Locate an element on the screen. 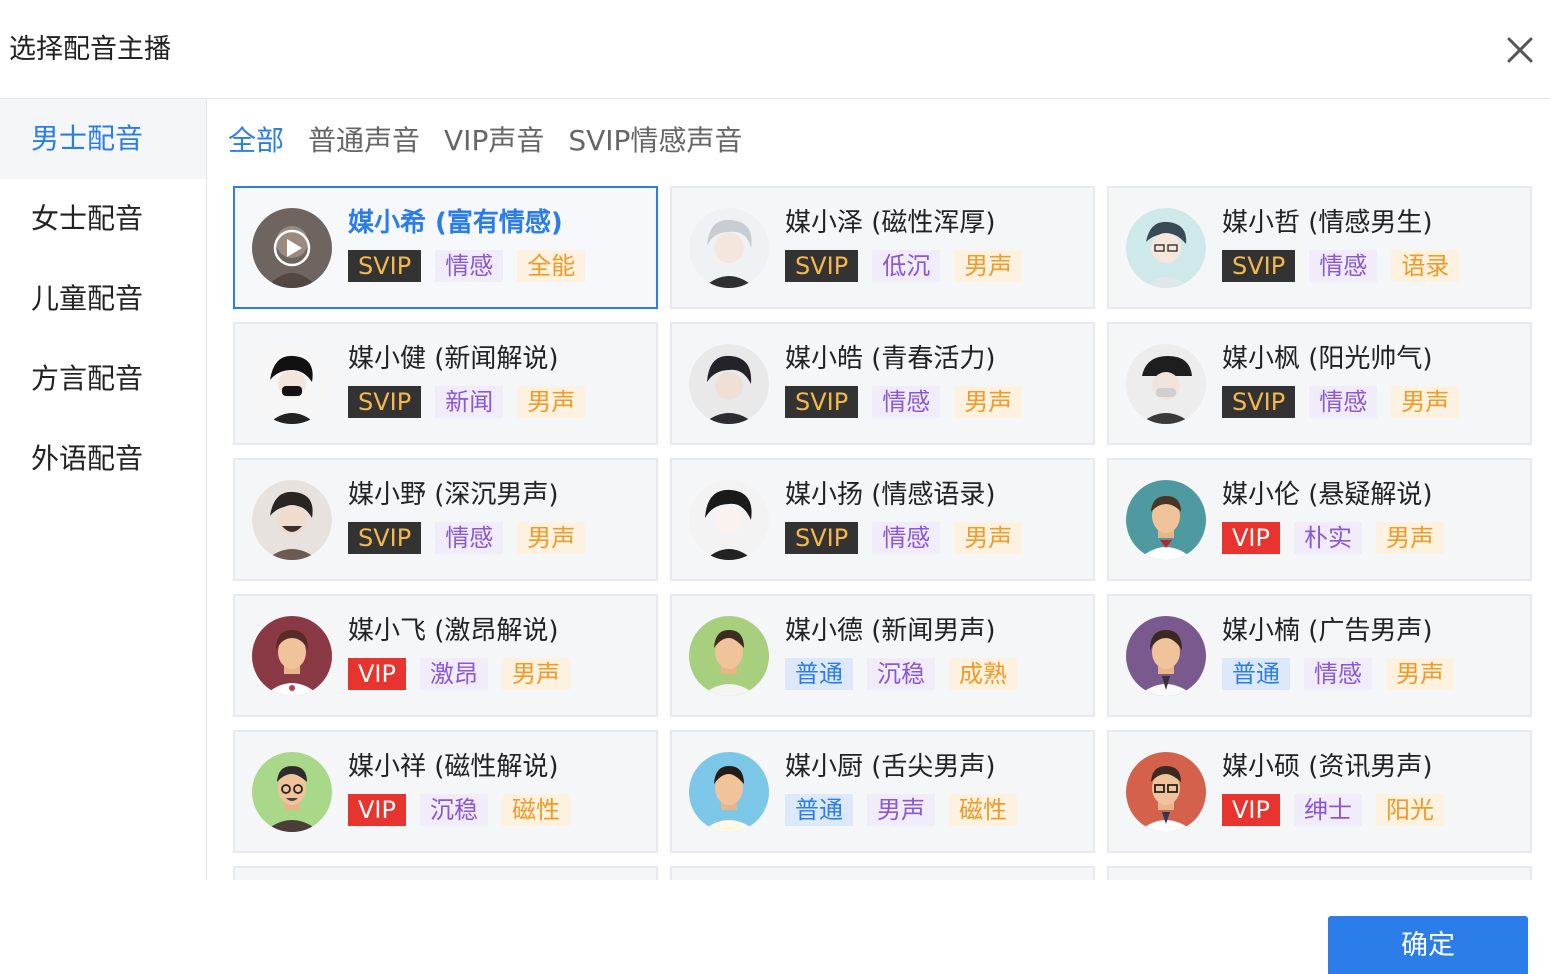 This screenshot has height=974, width=1550. voice-name: 媒小厨 (舌尖男声) is located at coordinates (890, 767).